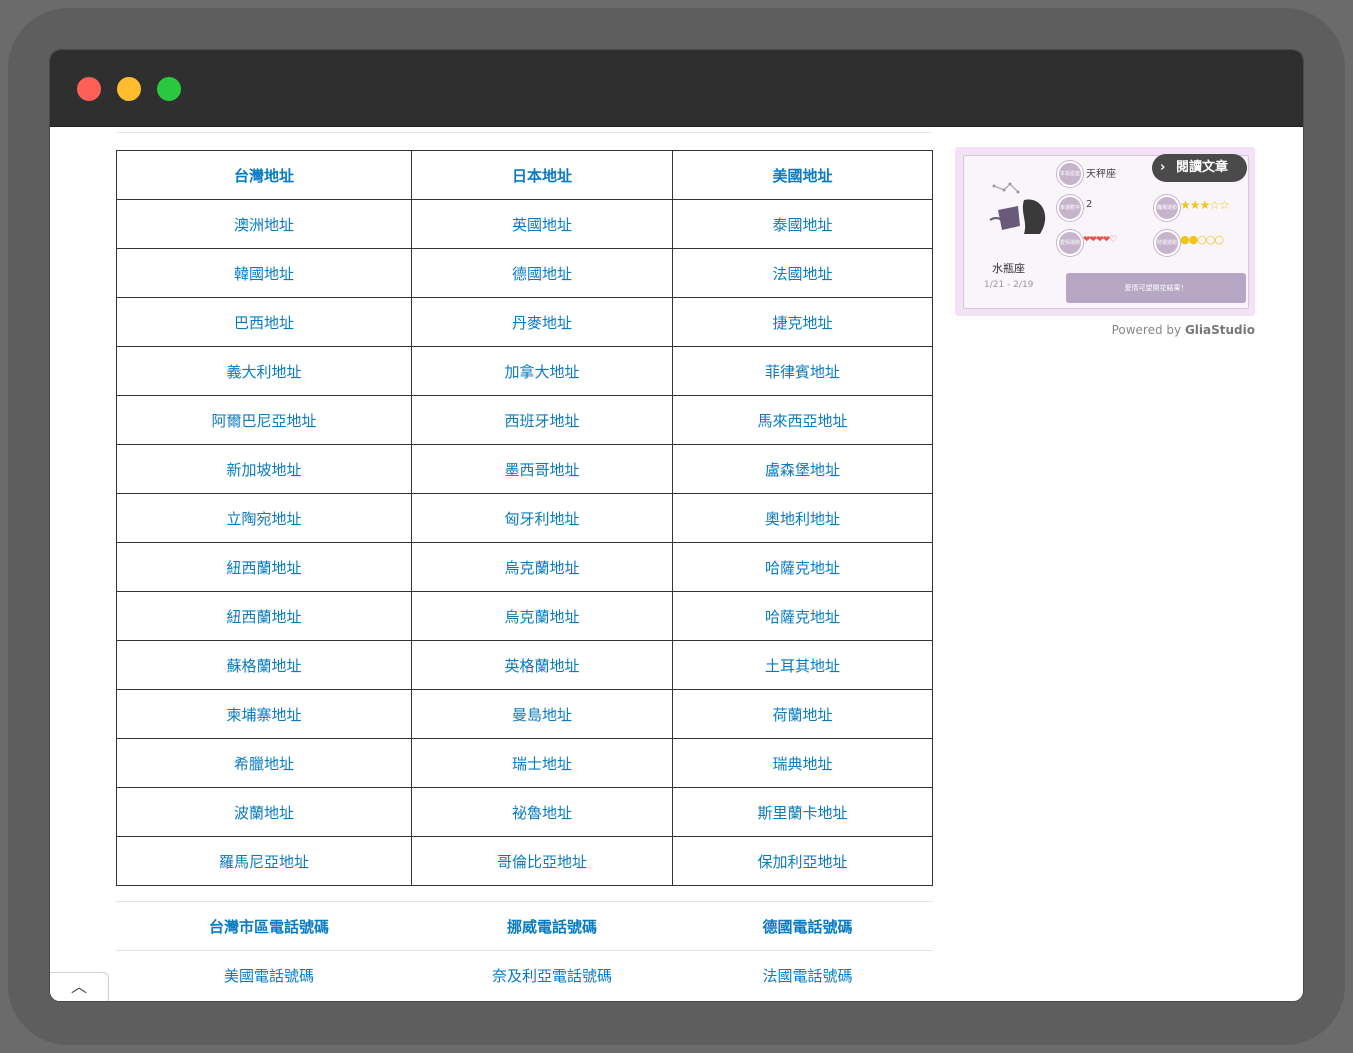  I want to click on phone-link: 德國電話號碼, so click(807, 926).